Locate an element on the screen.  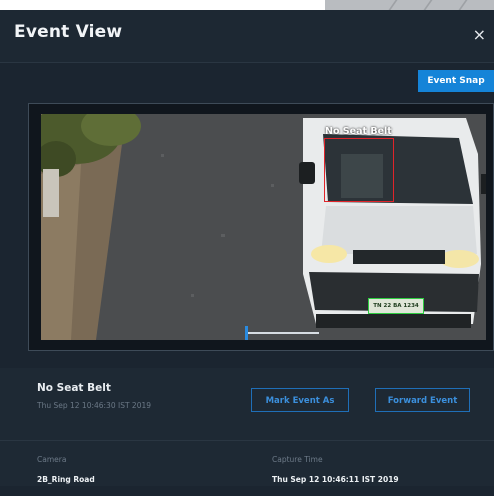
details-divider is located at coordinates (247, 440).